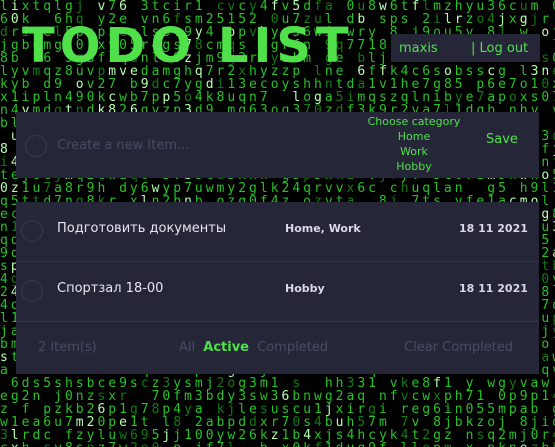 The image size is (555, 447). What do you see at coordinates (414, 166) in the screenshot?
I see `category-option-hobby: Hobby` at bounding box center [414, 166].